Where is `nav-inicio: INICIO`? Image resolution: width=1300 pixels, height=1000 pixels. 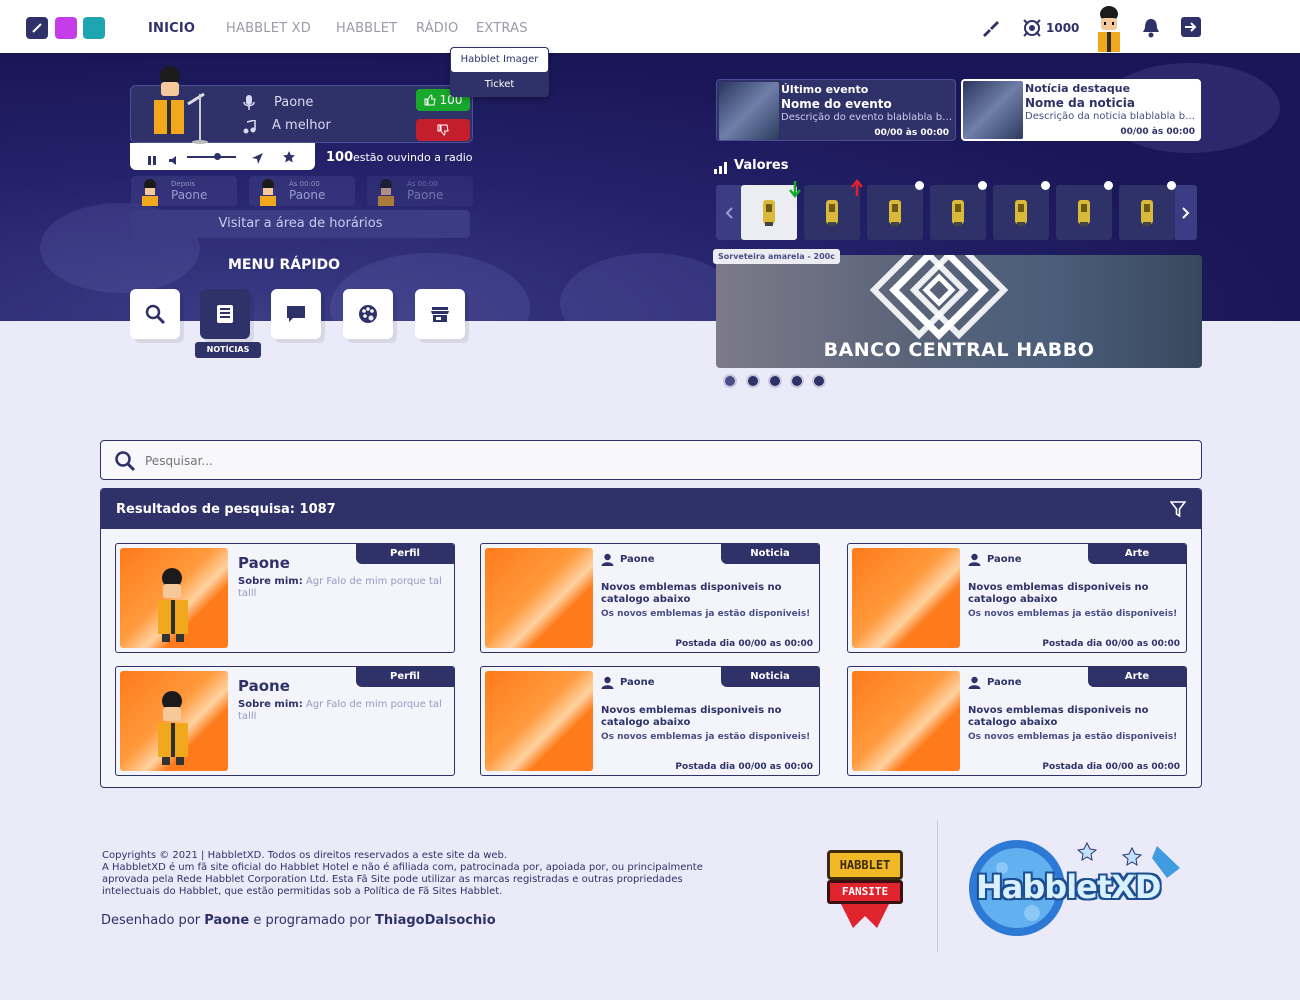
nav-inicio: INICIO is located at coordinates (171, 28).